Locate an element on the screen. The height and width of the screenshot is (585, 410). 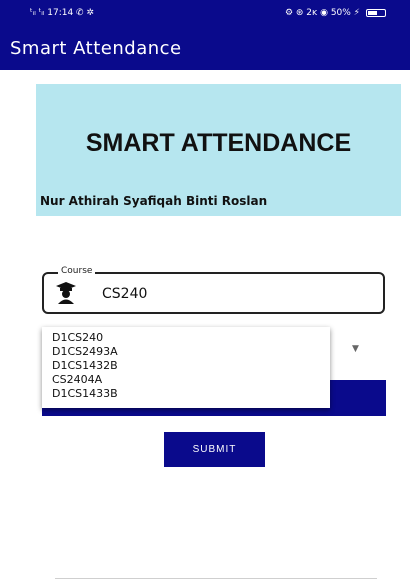
dropdown-option: D1CS2493A is located at coordinates (191, 352).